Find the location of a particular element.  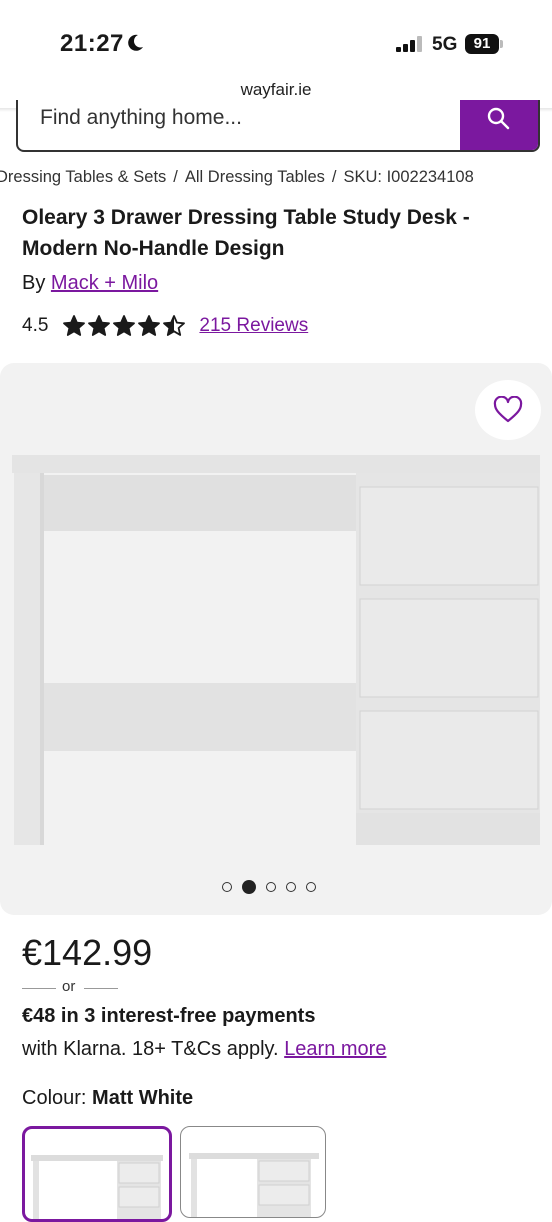

klarna-terms: with Klarna. 18+ T&Cs apply. Learn more is located at coordinates (204, 1049).